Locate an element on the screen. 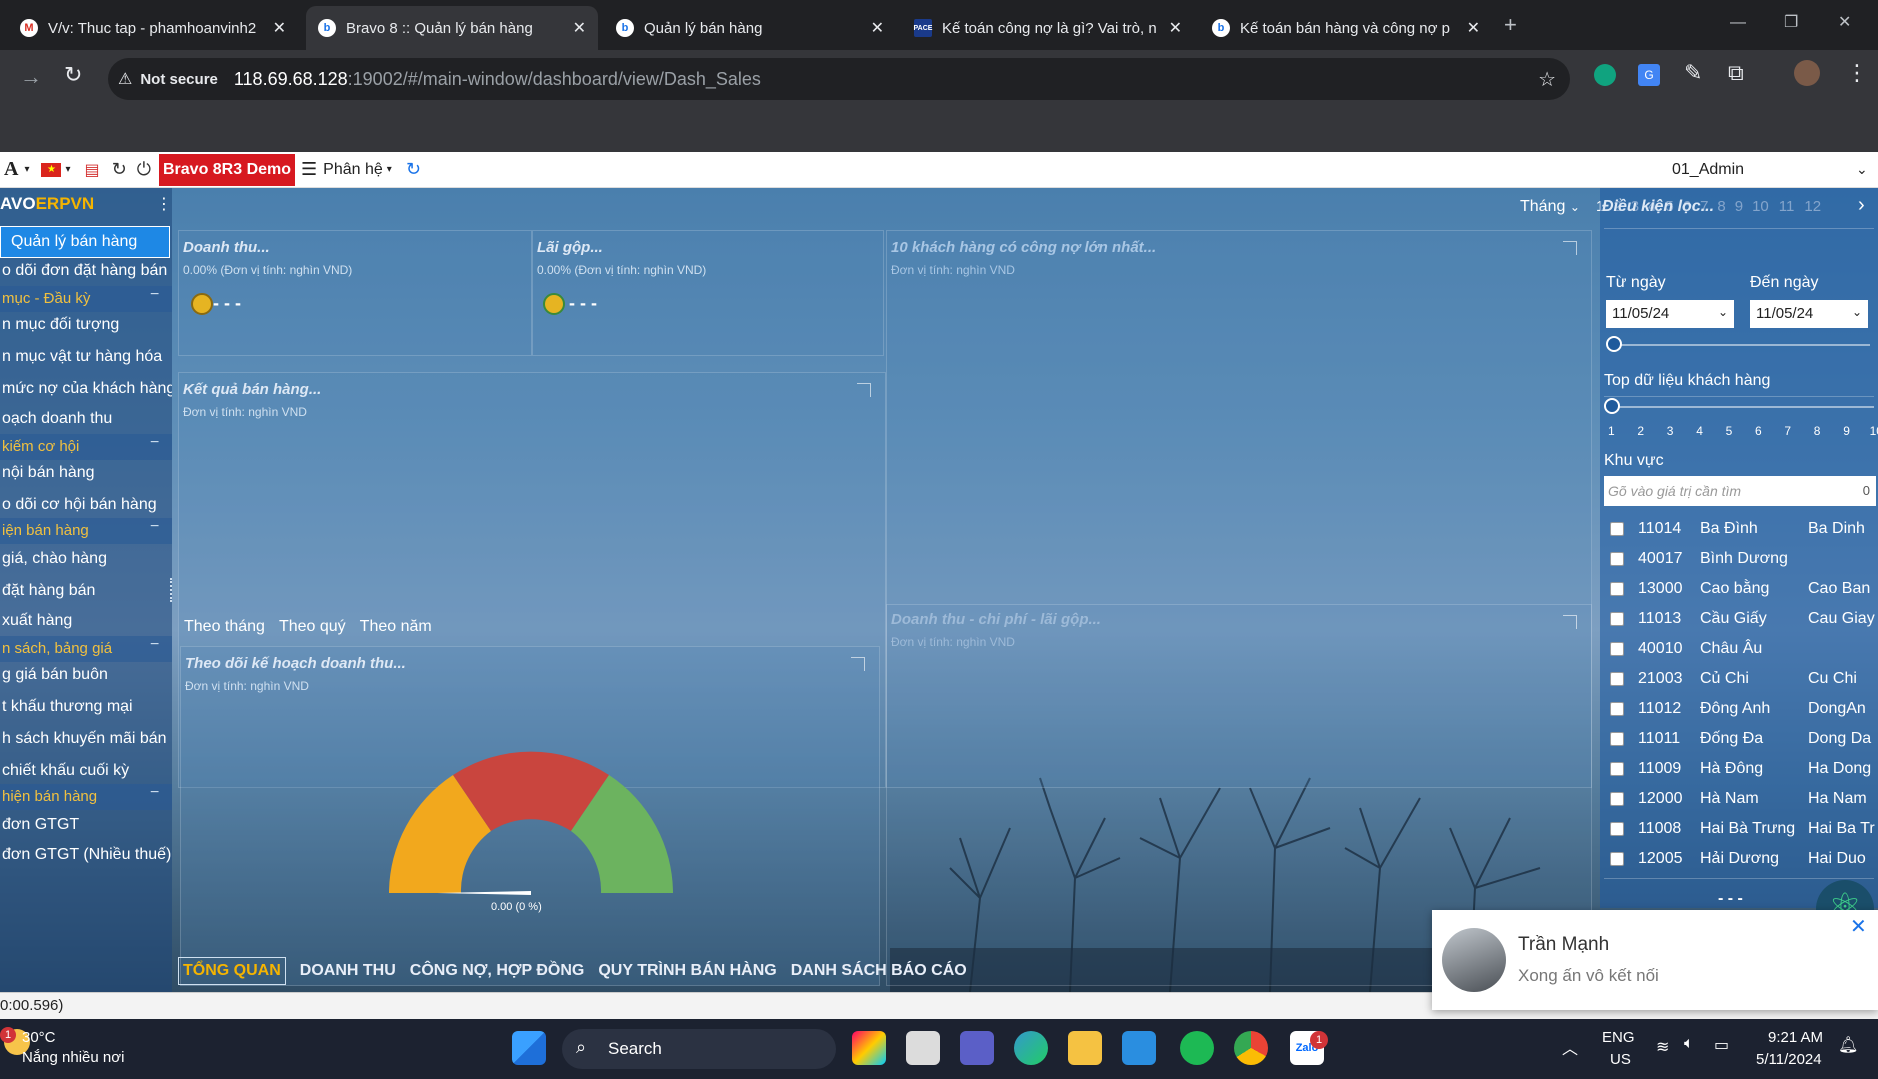 The image size is (1878, 1079). refresh-icon: ↻ is located at coordinates (119, 169).